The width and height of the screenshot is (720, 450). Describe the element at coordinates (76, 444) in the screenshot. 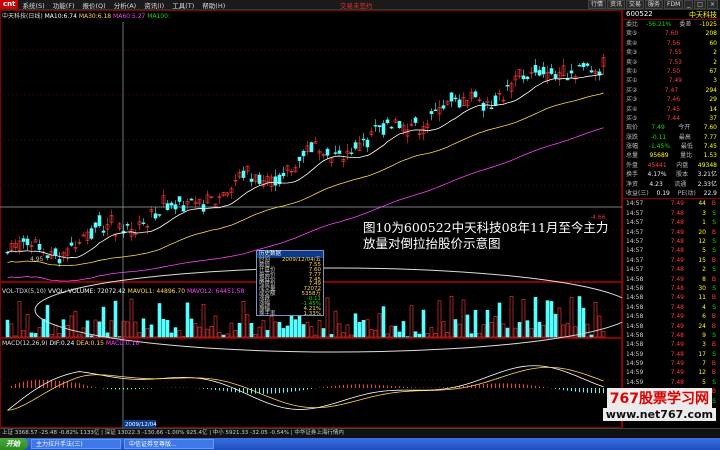

I see `taskbar-item-doc: 主力拉升手法(三)` at that location.